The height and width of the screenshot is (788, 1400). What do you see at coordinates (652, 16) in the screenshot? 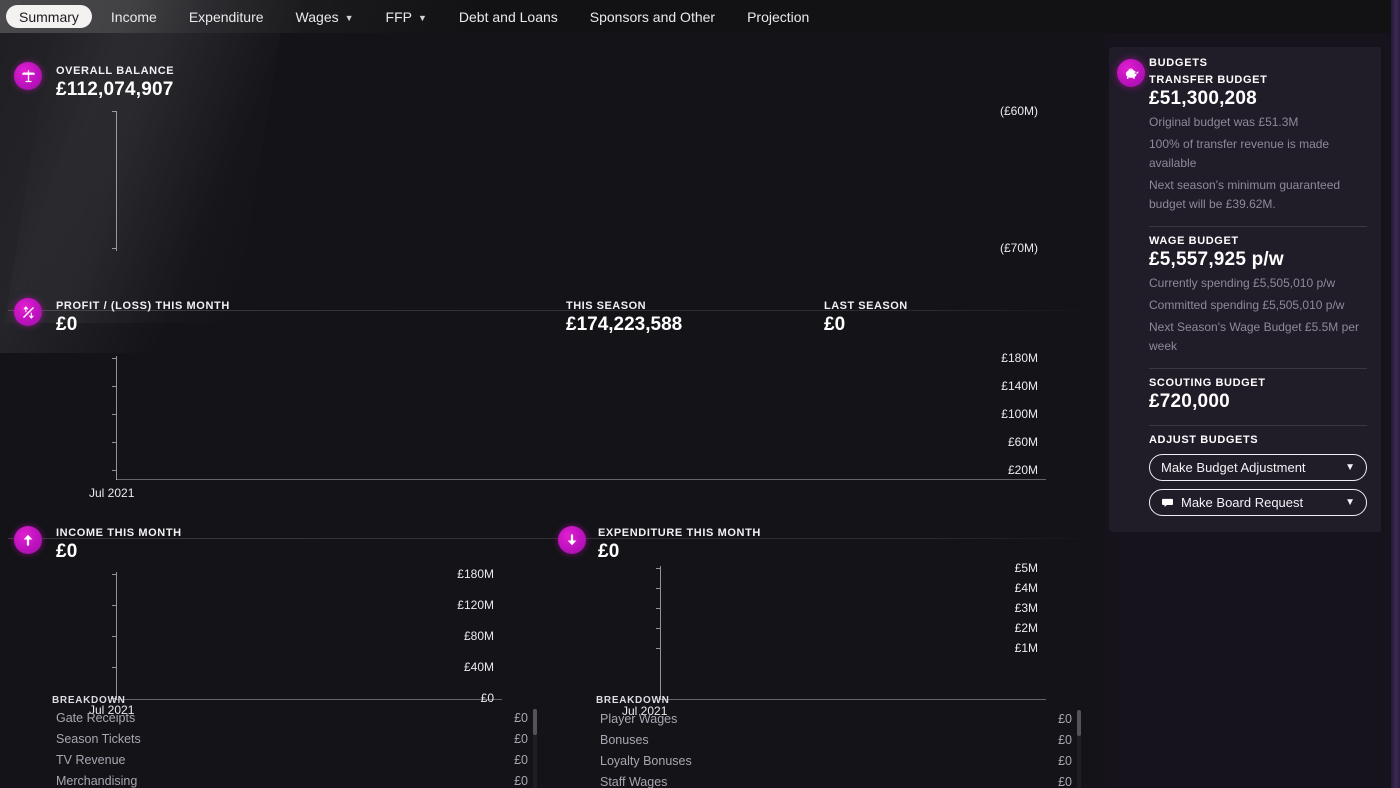
I see `tab-sponsors-and-other: Sponsors and Other` at bounding box center [652, 16].